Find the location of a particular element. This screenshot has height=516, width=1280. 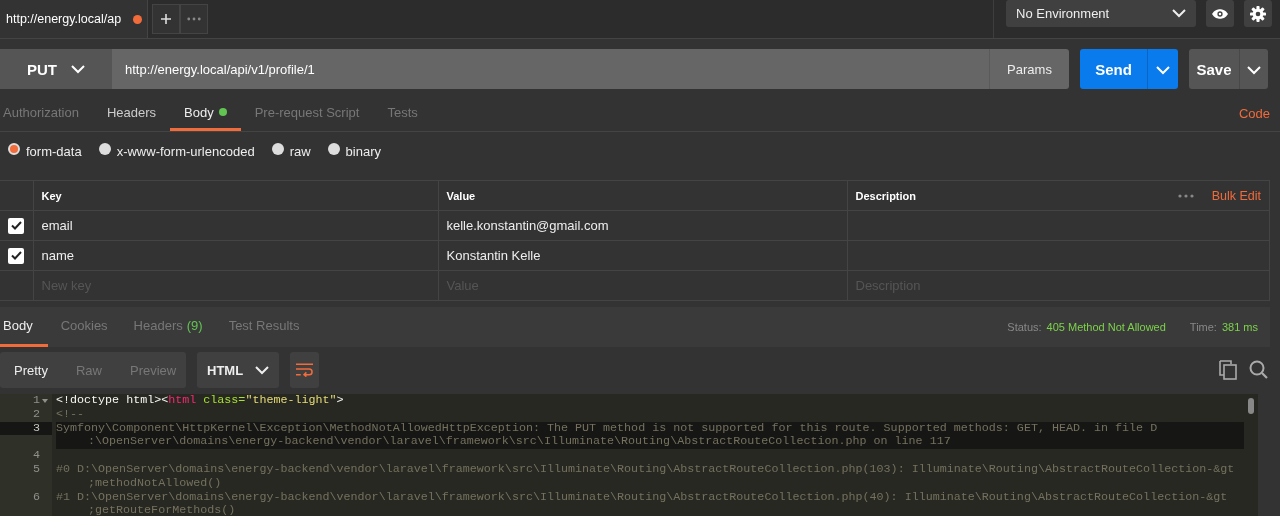

fold-arrow-icon is located at coordinates (45, 400).